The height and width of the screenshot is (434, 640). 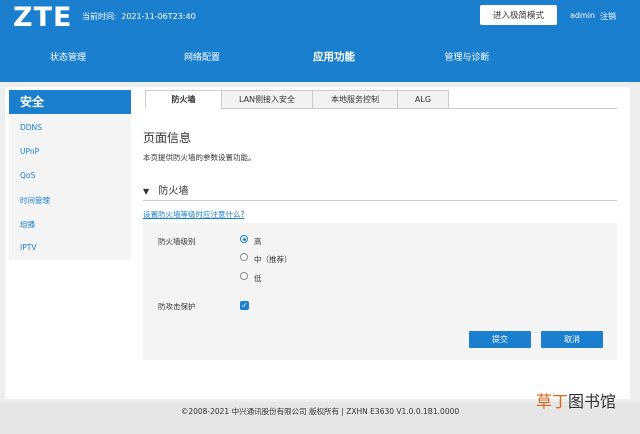 What do you see at coordinates (518, 15) in the screenshot?
I see `simple-mode-button: 进入极简模式` at bounding box center [518, 15].